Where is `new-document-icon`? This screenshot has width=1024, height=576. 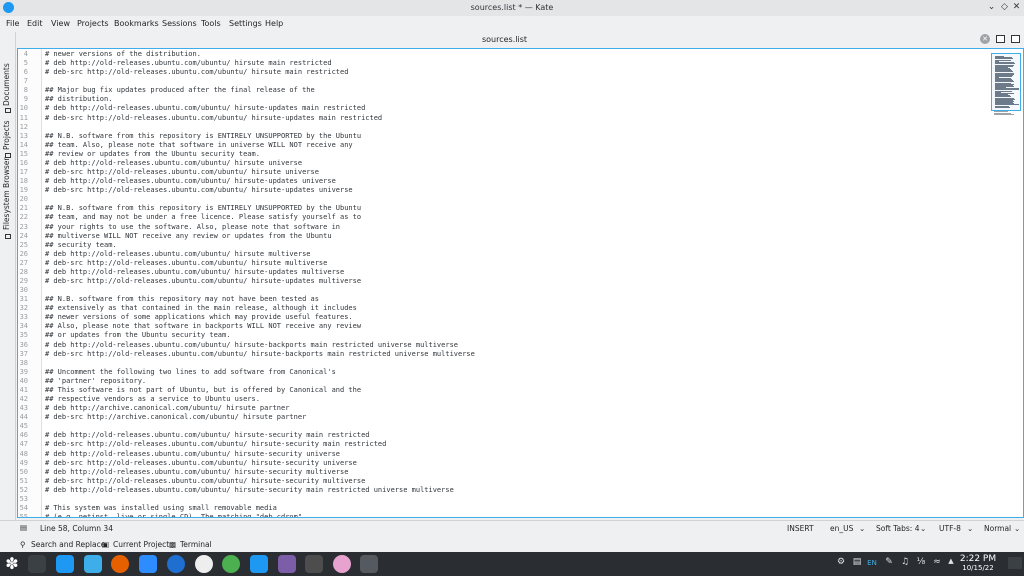 new-document-icon is located at coordinates (1000, 39).